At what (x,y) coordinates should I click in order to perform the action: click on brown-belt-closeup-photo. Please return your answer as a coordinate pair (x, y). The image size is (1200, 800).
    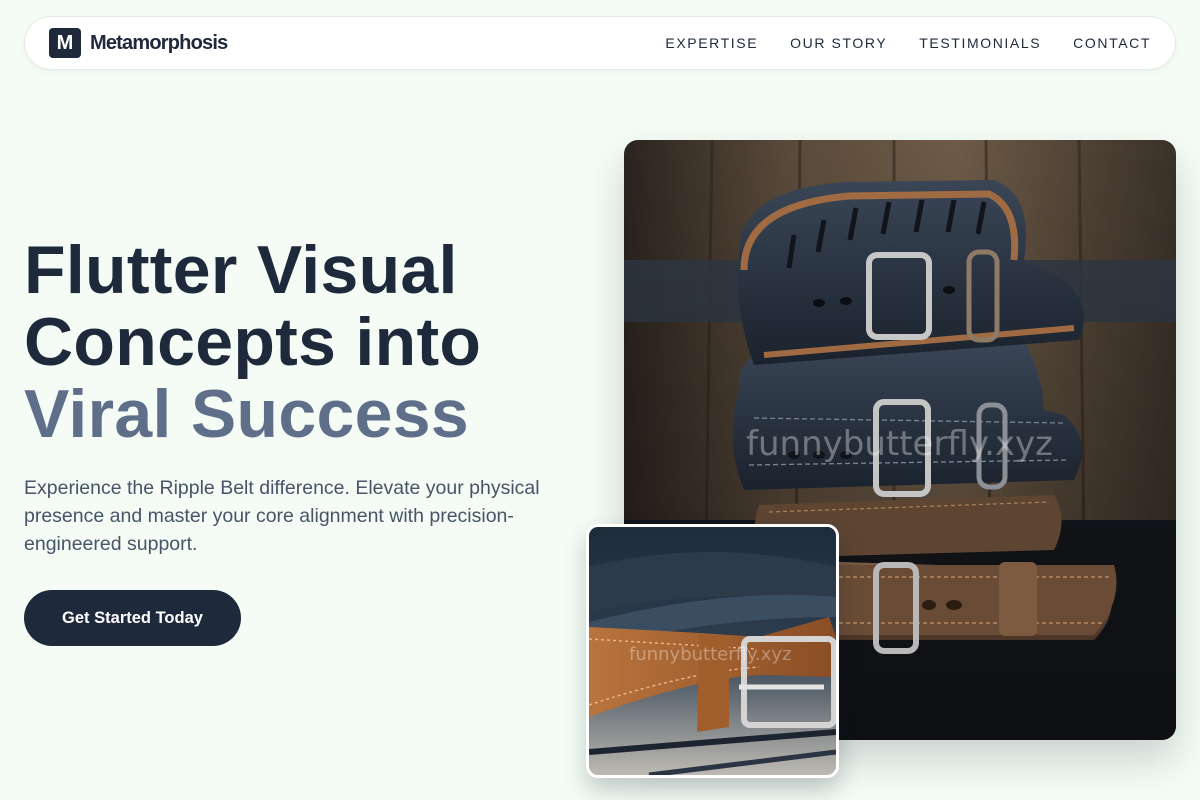
    Looking at the image, I should click on (712, 651).